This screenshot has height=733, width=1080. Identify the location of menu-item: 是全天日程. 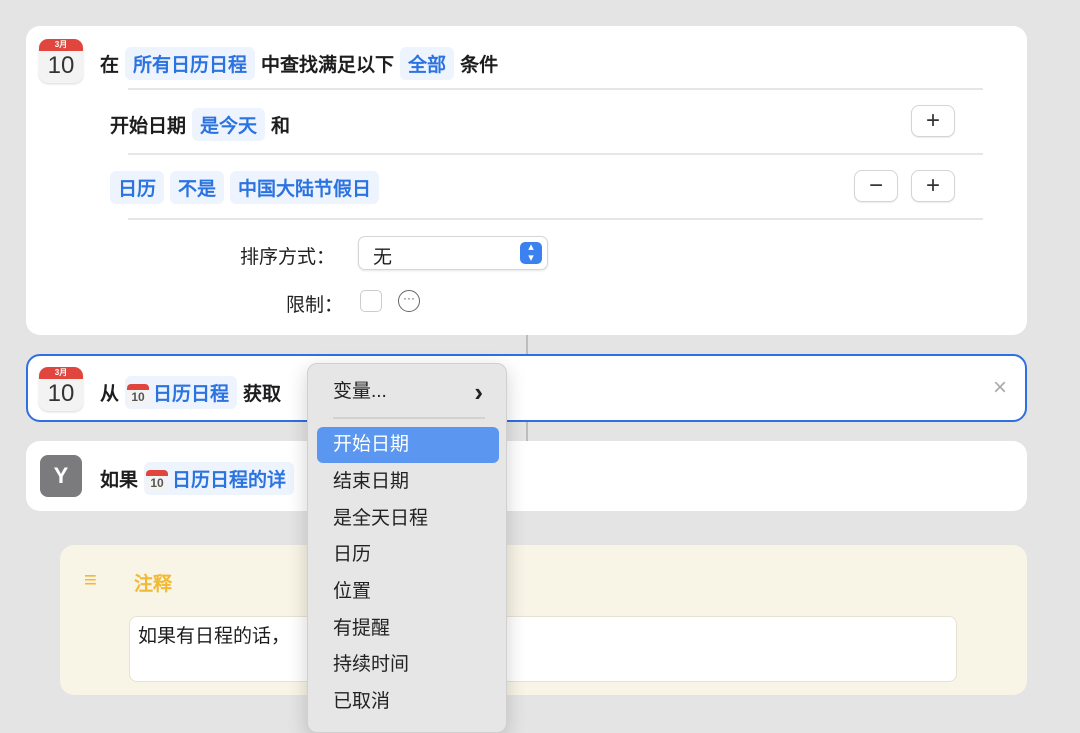
(408, 519).